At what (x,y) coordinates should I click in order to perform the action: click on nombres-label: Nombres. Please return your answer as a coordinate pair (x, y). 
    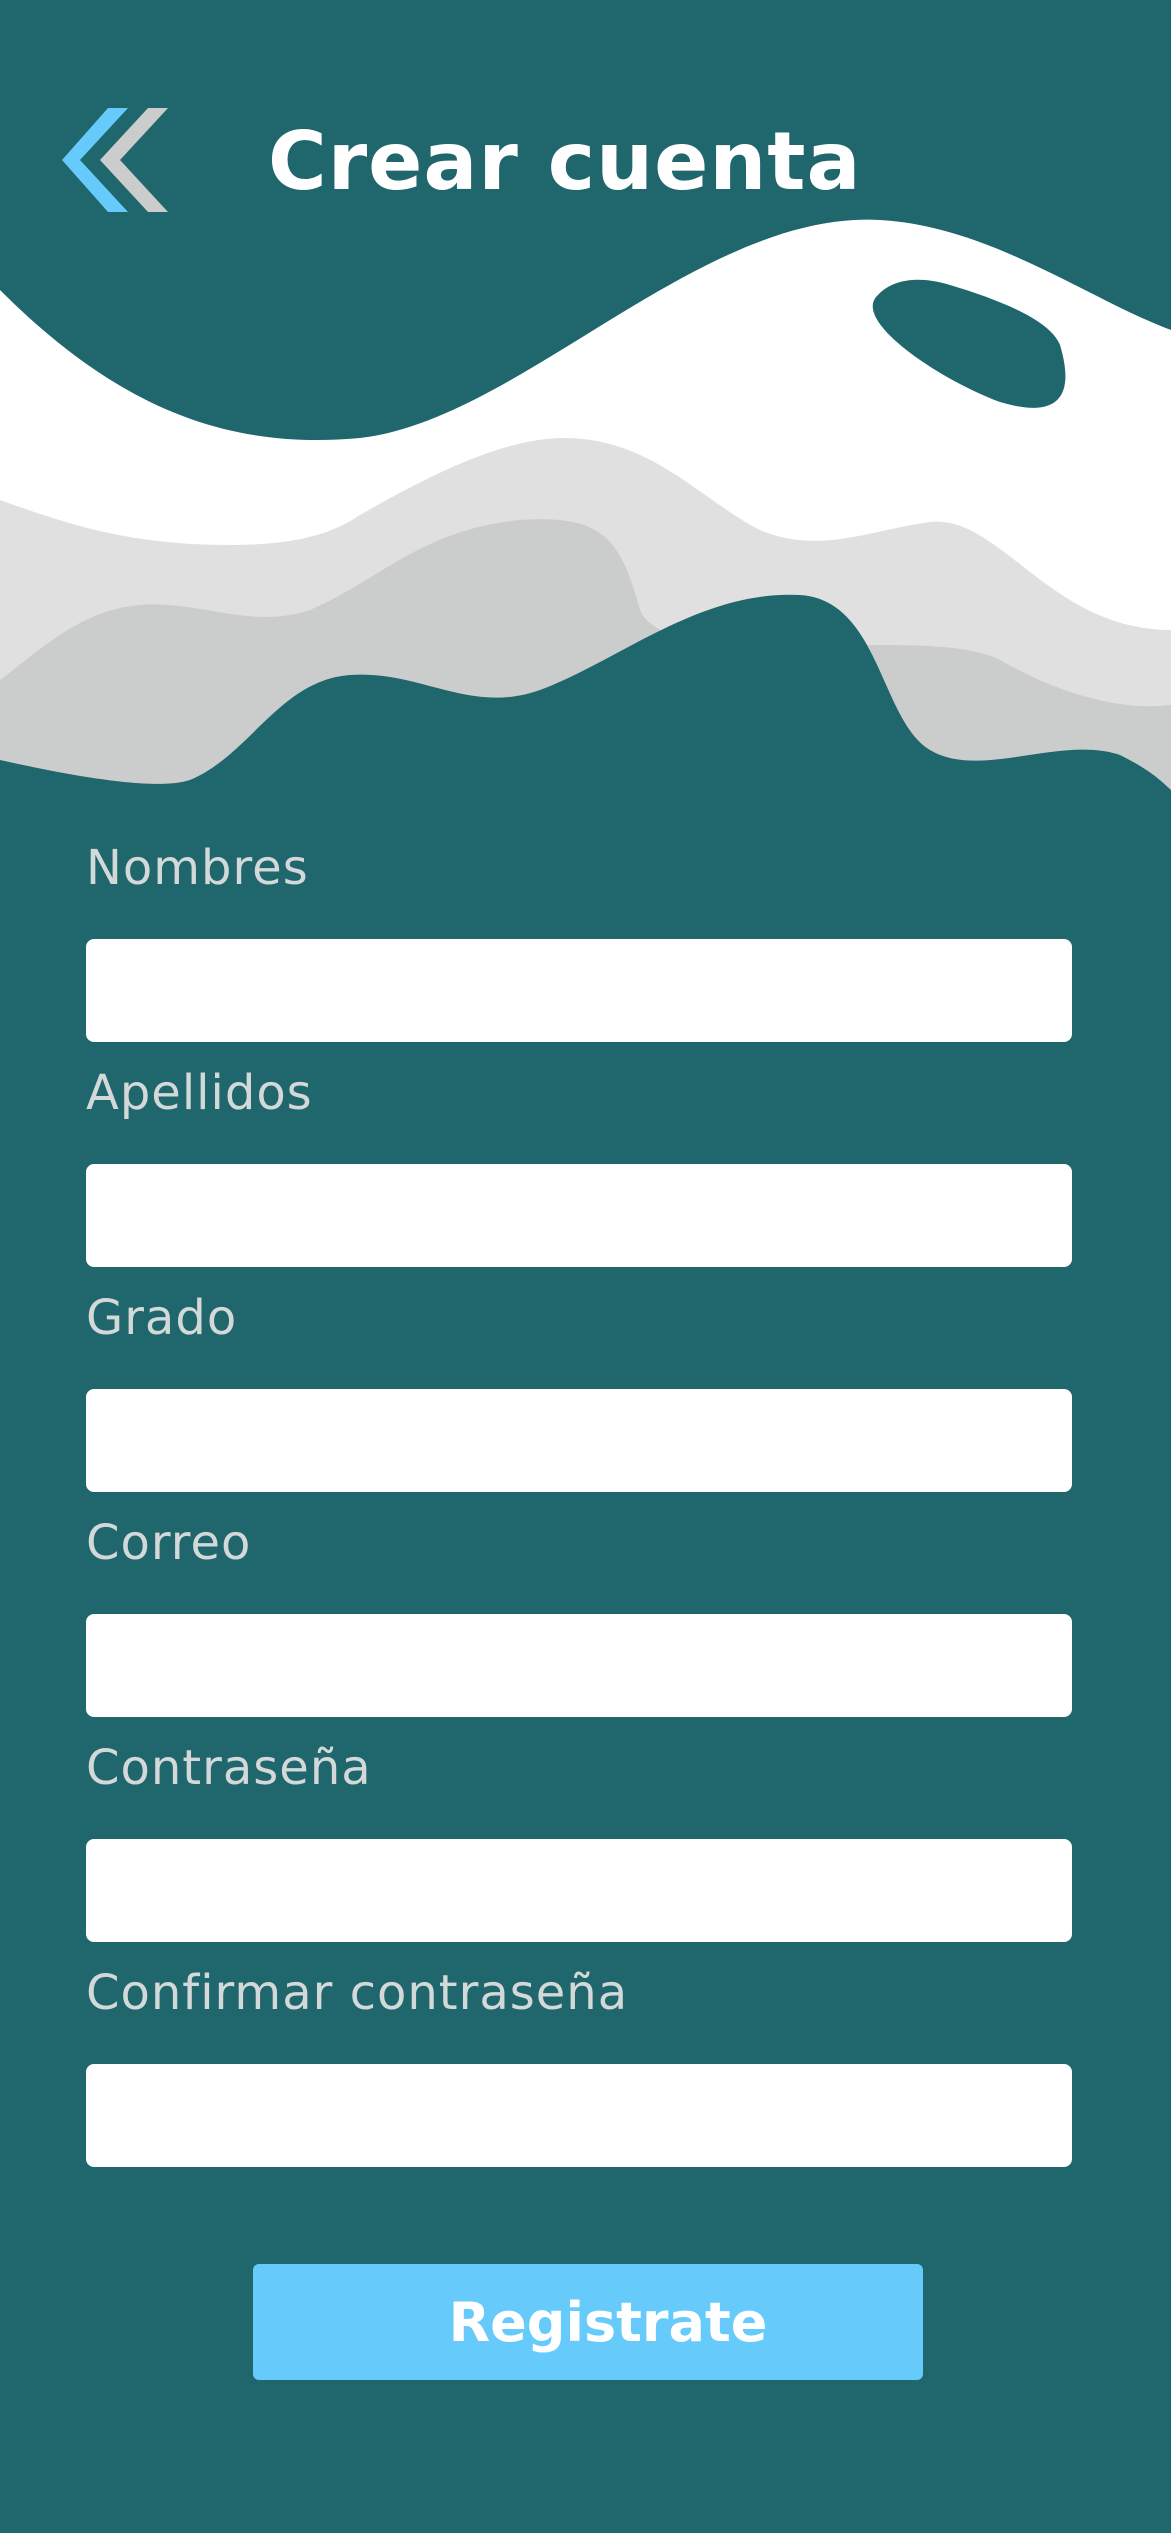
    Looking at the image, I should click on (197, 868).